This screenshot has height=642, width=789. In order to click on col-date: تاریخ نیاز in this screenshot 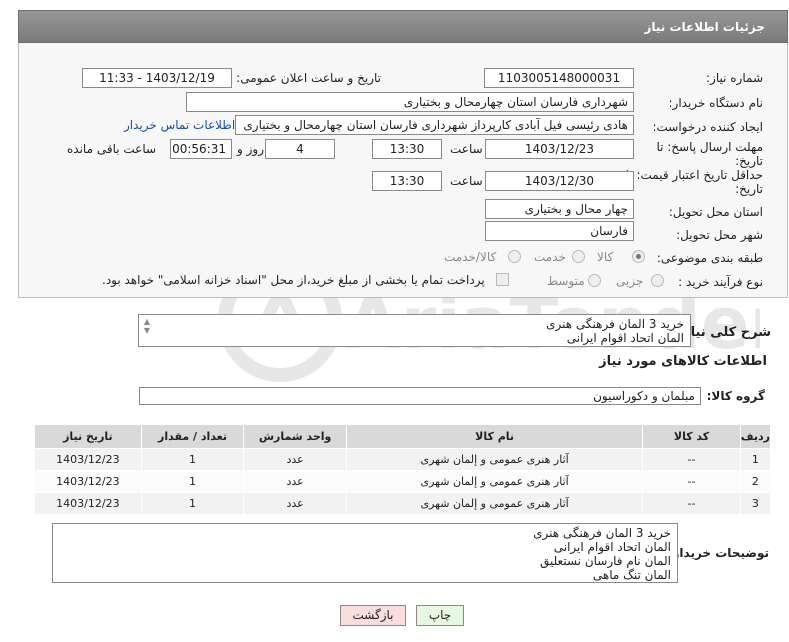, I will do `click(88, 436)`.